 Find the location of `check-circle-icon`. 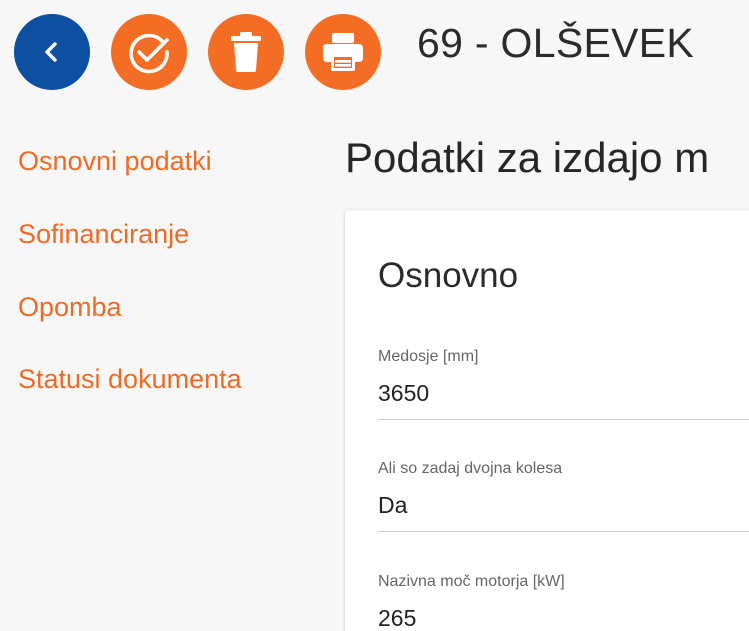

check-circle-icon is located at coordinates (149, 53).